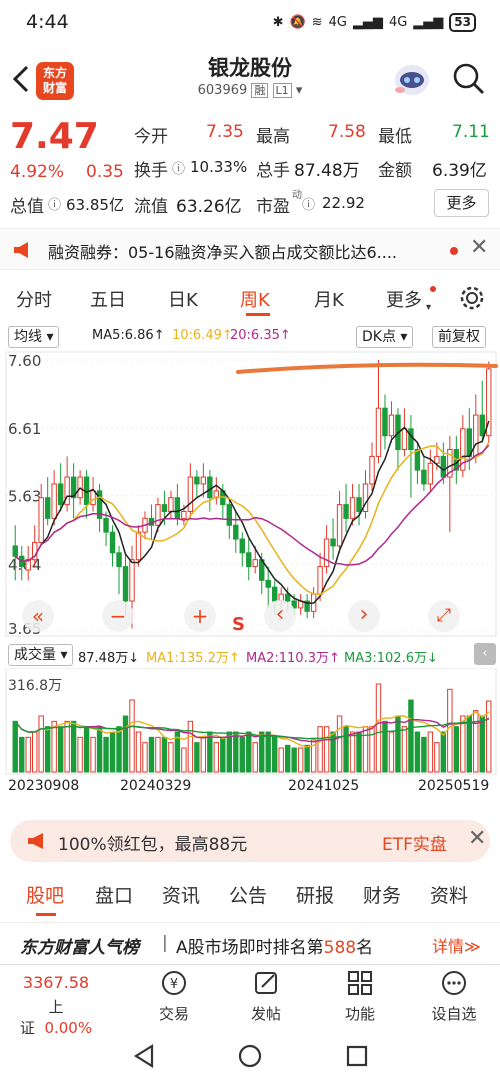  What do you see at coordinates (343, 203) in the screenshot?
I see `pe-value: 22.92` at bounding box center [343, 203].